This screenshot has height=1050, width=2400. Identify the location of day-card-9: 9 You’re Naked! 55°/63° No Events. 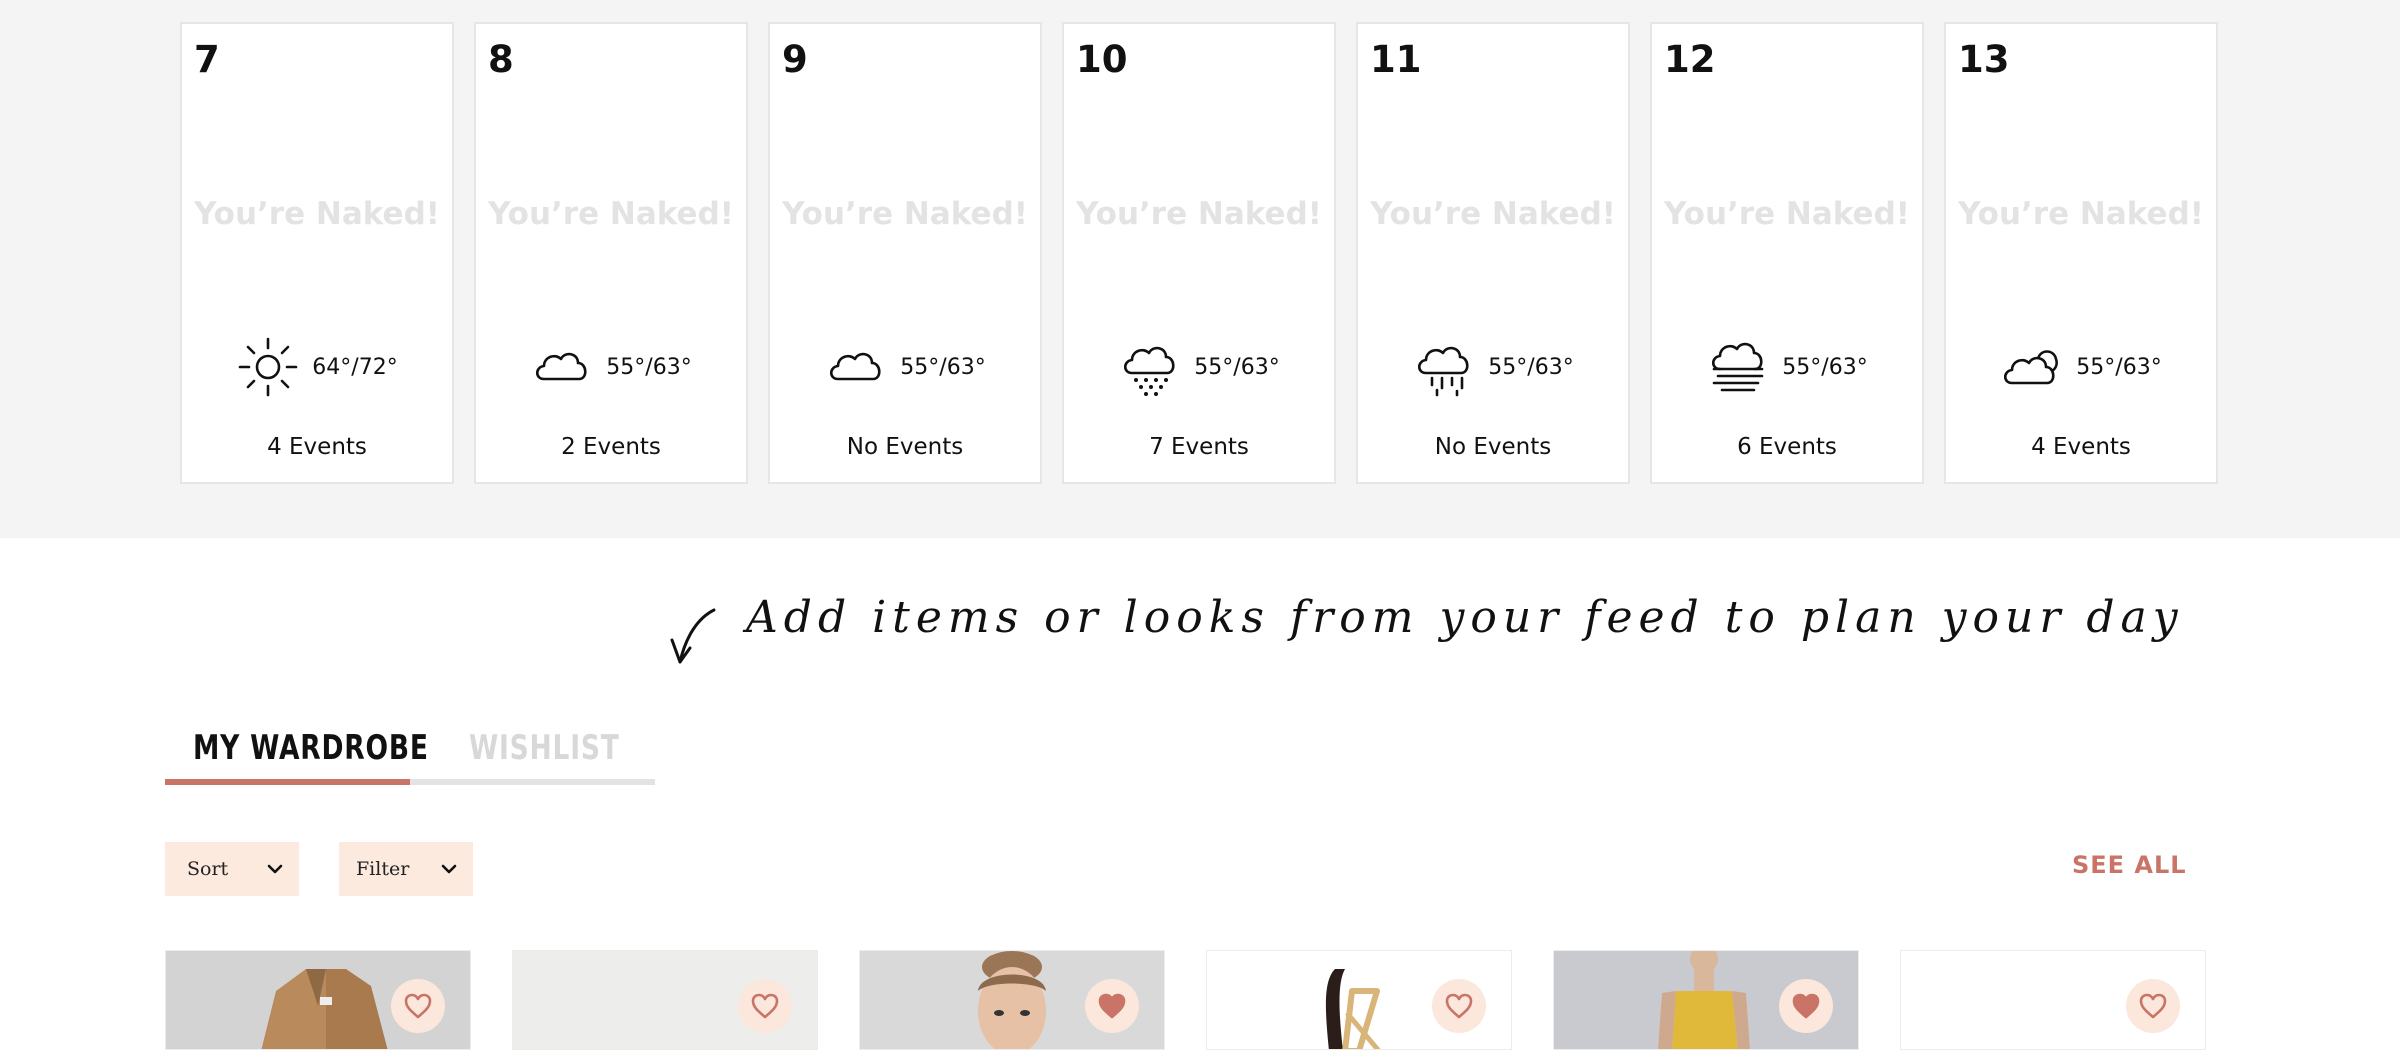
(905, 253).